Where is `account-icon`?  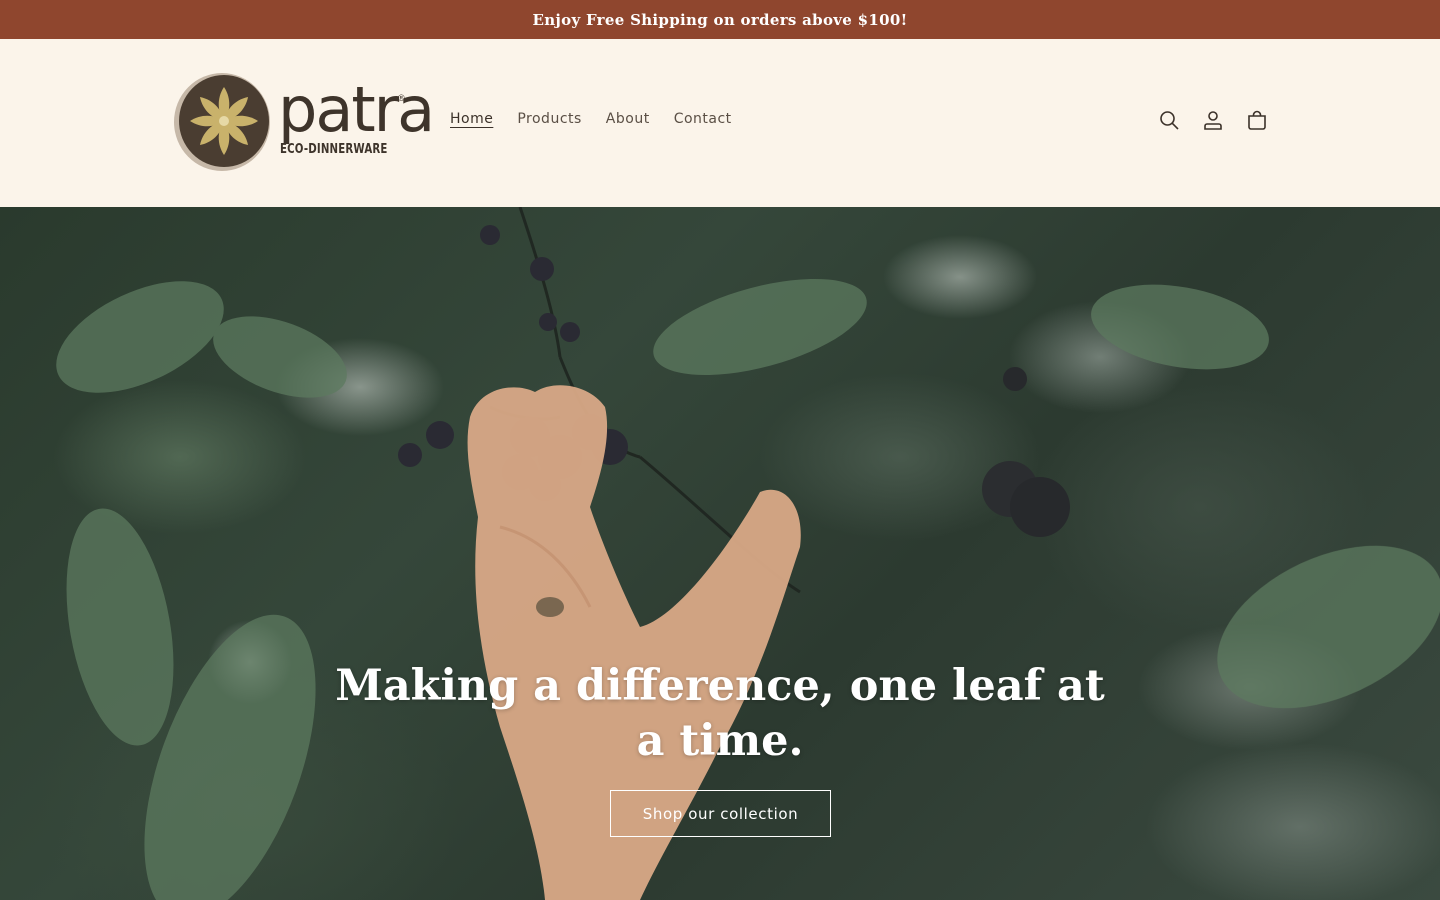 account-icon is located at coordinates (1213, 120).